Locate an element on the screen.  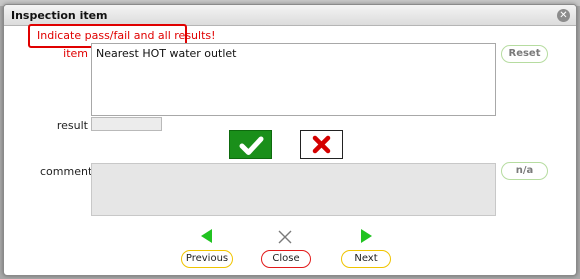
pass-button is located at coordinates (250, 144).